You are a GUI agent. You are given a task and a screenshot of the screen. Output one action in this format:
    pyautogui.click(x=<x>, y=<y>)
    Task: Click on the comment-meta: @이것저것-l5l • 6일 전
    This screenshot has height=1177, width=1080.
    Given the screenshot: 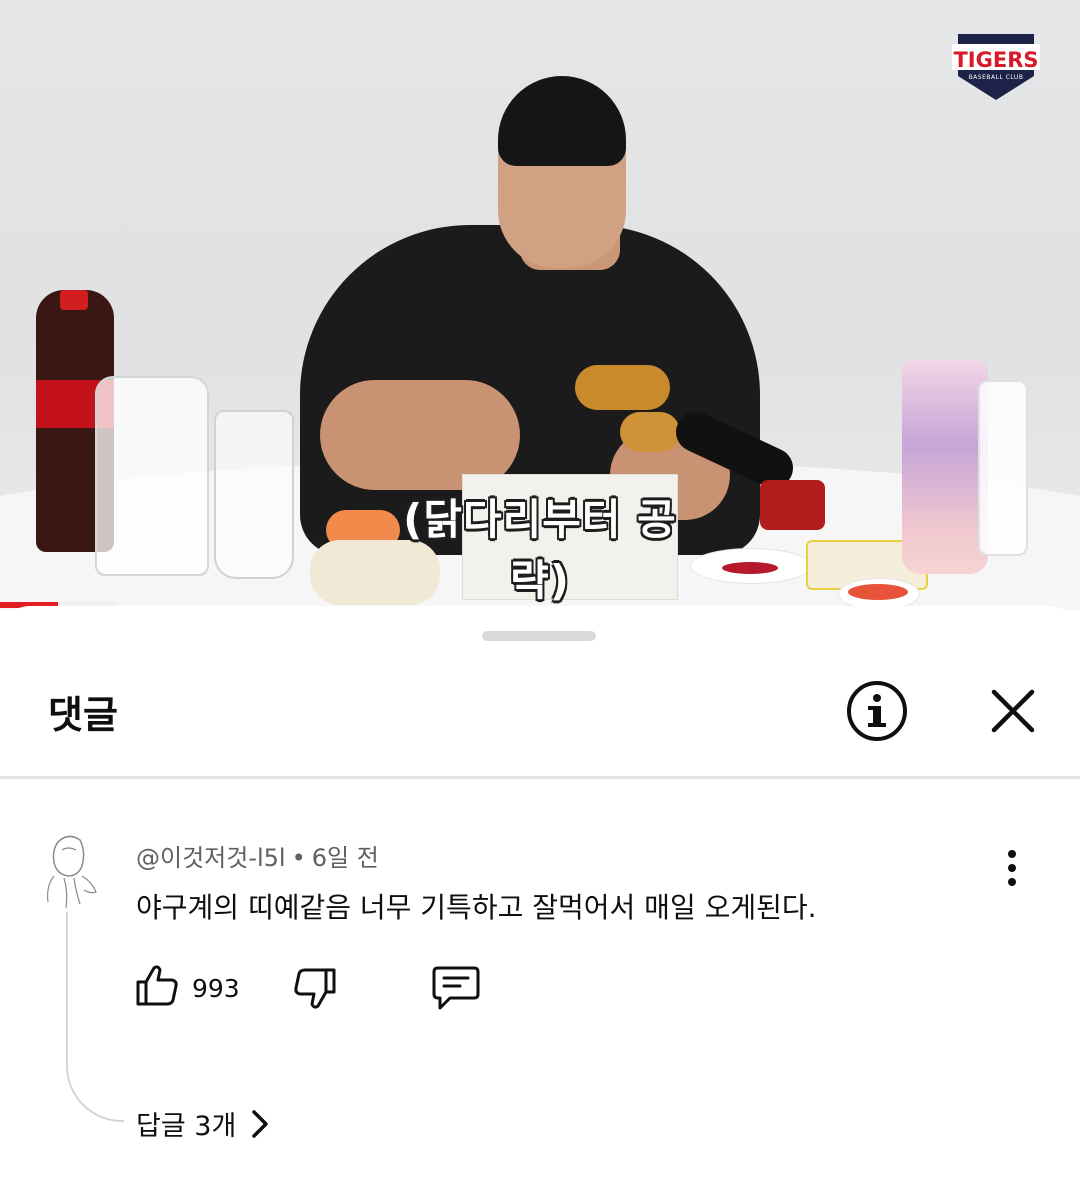 What is the action you would take?
    pyautogui.click(x=257, y=855)
    